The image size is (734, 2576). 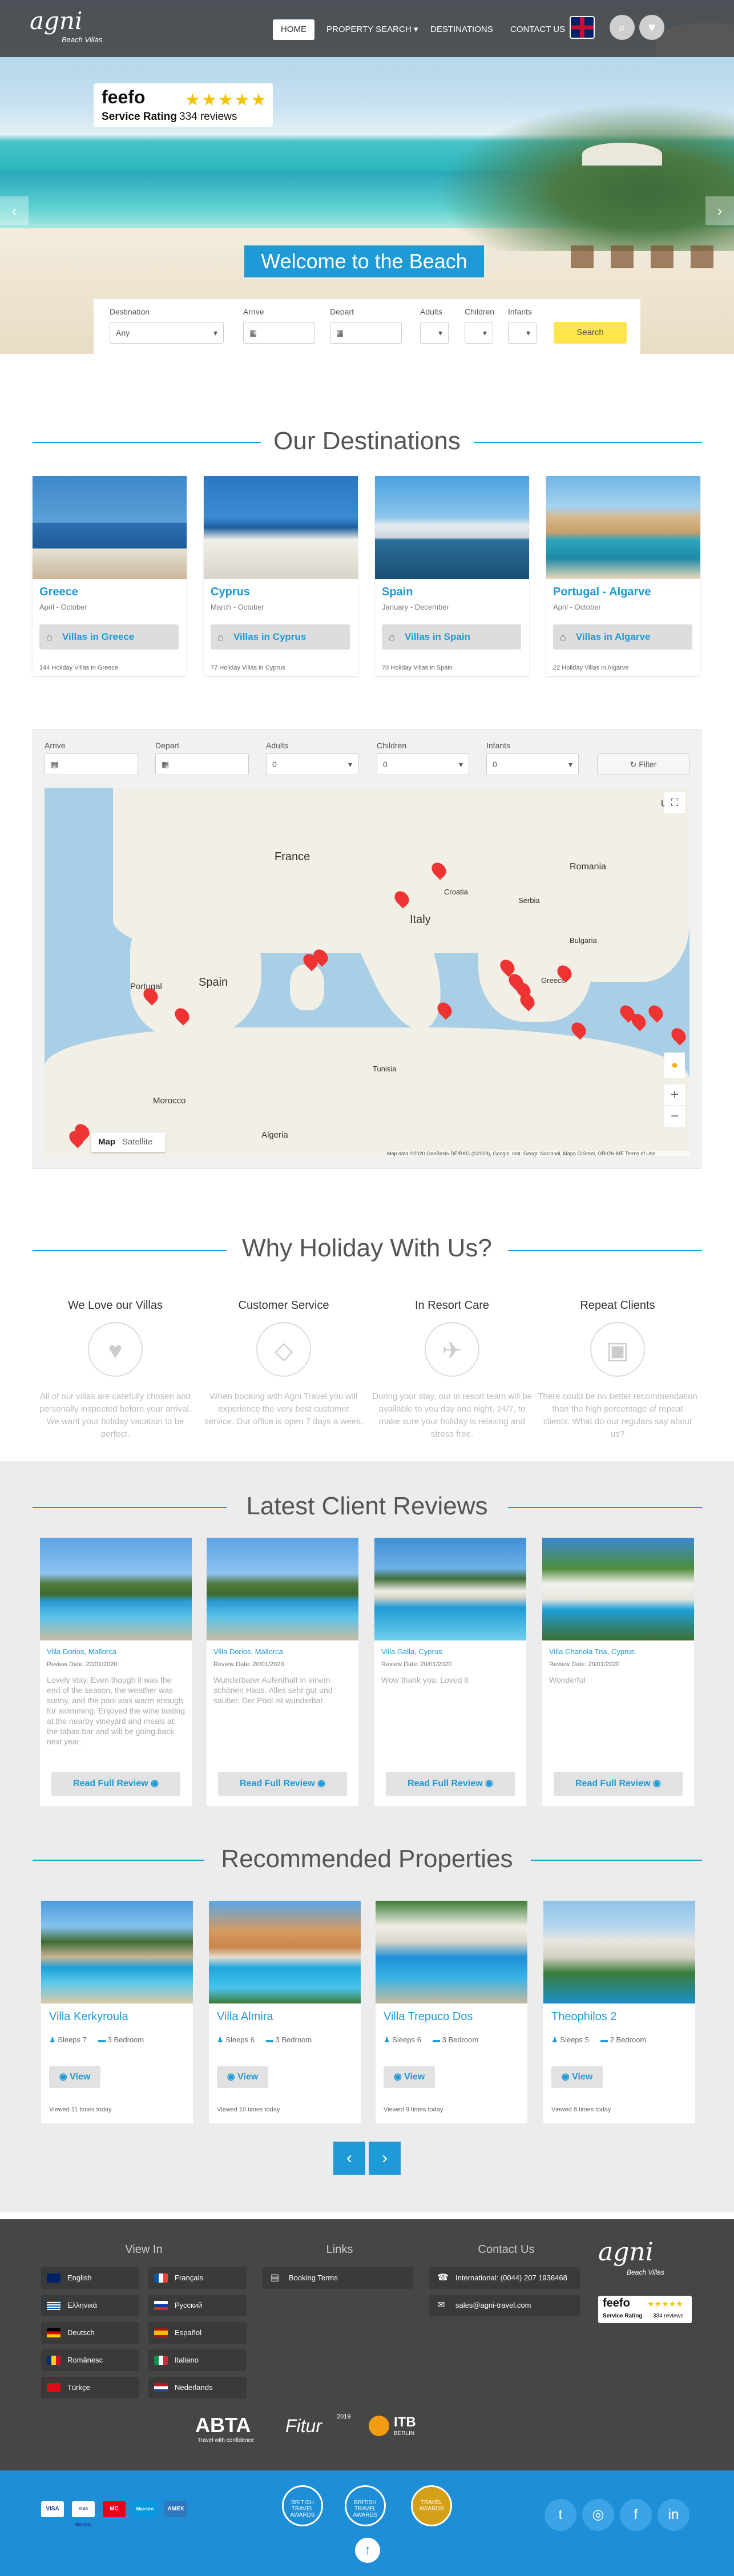 What do you see at coordinates (90, 2387) in the screenshot?
I see `language-turkish: Türkçe` at bounding box center [90, 2387].